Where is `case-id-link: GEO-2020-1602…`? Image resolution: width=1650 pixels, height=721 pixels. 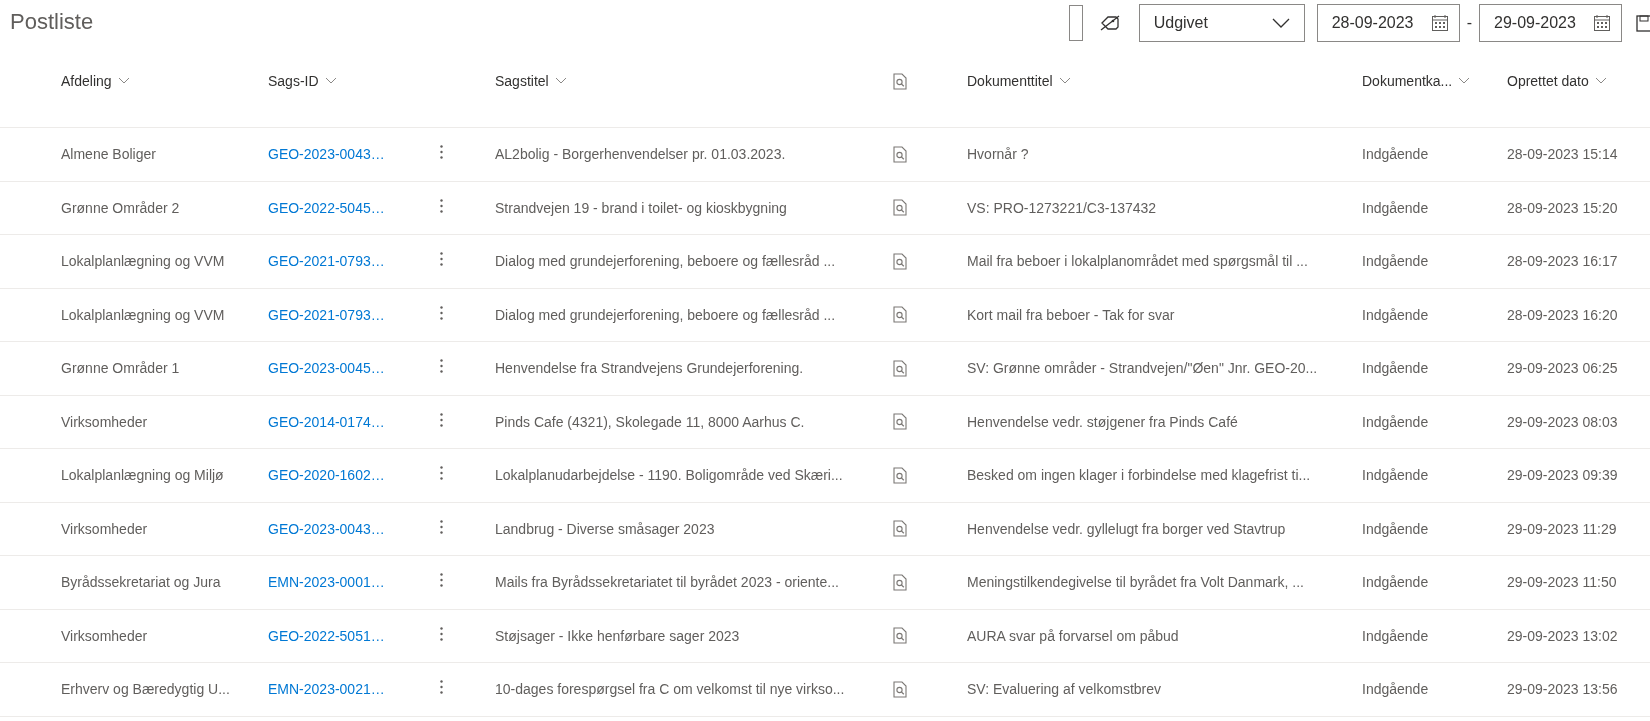
case-id-link: GEO-2020-1602… is located at coordinates (347, 475).